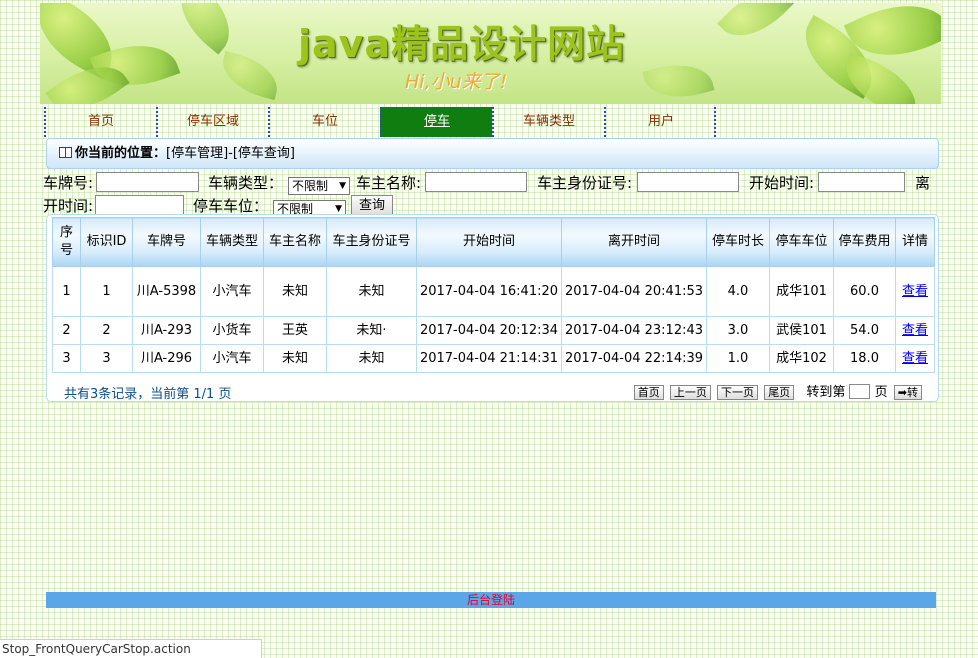 The height and width of the screenshot is (658, 978). I want to click on site-title: java精品设计网站, so click(462, 44).